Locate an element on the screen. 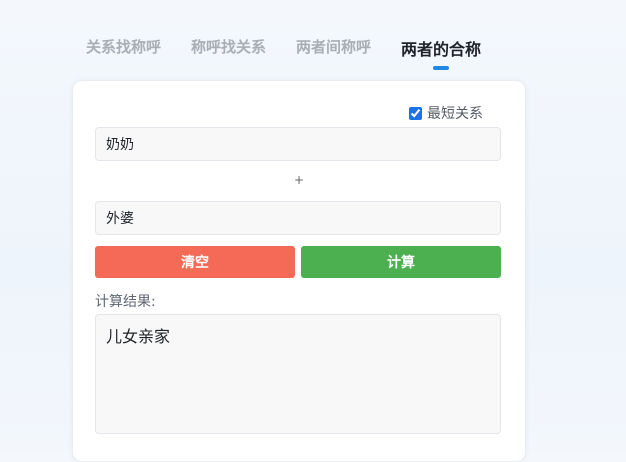 This screenshot has height=462, width=626. shortest-relation-label: 最短关系 is located at coordinates (455, 114).